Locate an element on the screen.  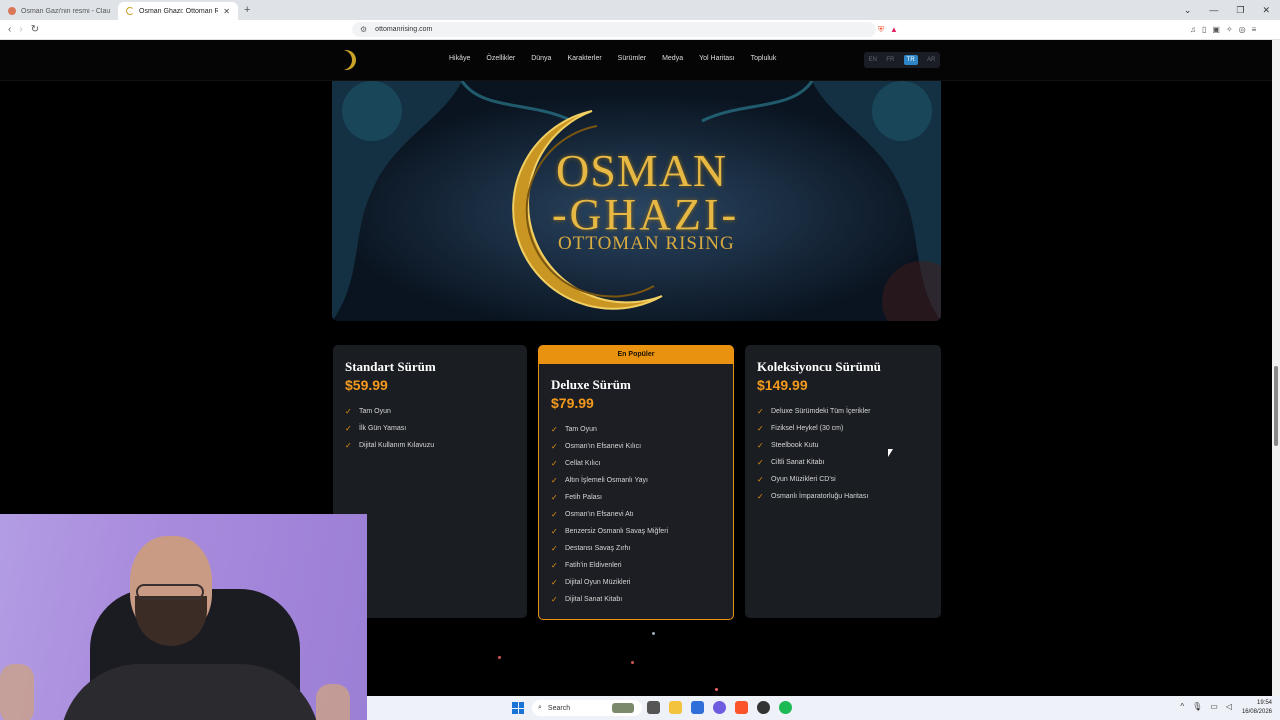
rewards-icon: ▲ is located at coordinates (894, 29).